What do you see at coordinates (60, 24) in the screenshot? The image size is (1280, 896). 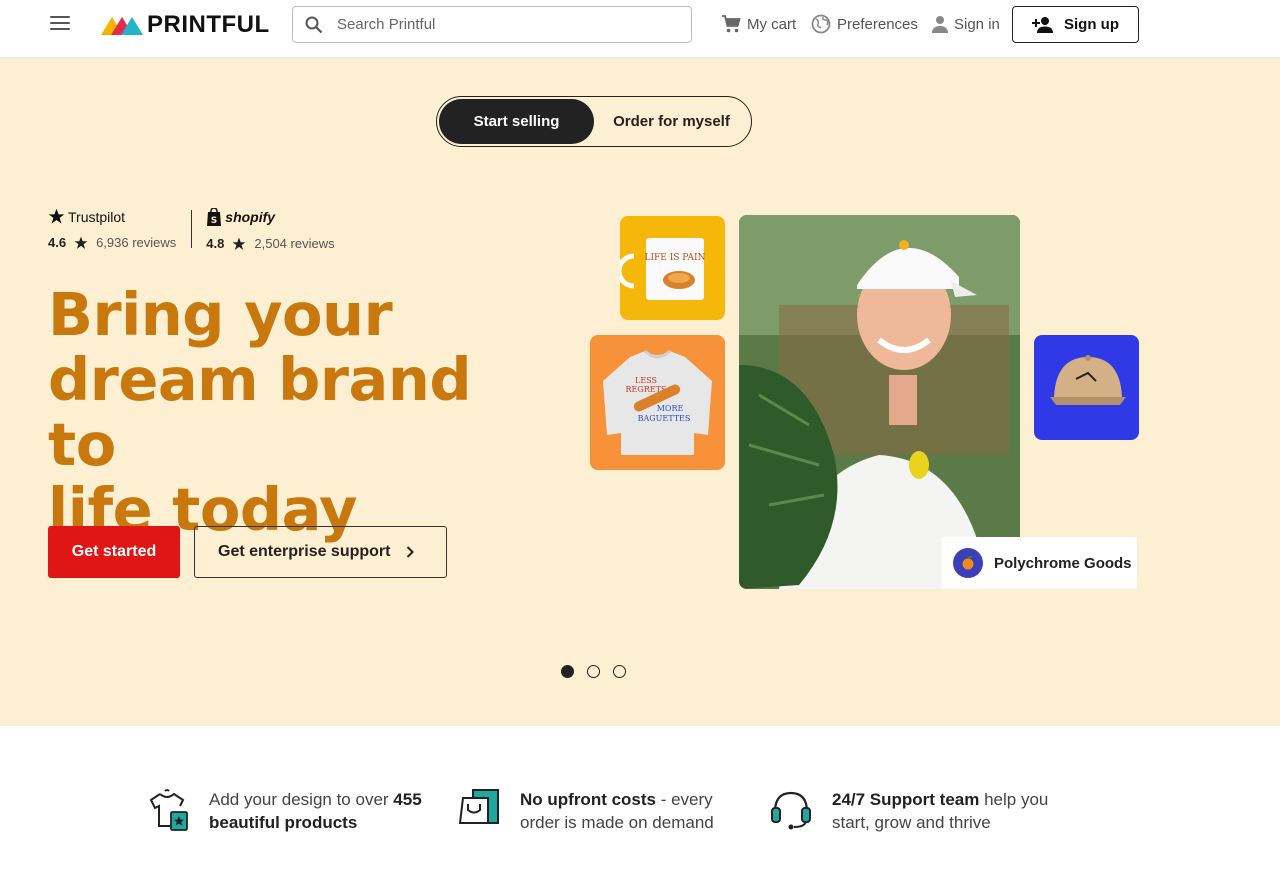 I see `menu-icon` at bounding box center [60, 24].